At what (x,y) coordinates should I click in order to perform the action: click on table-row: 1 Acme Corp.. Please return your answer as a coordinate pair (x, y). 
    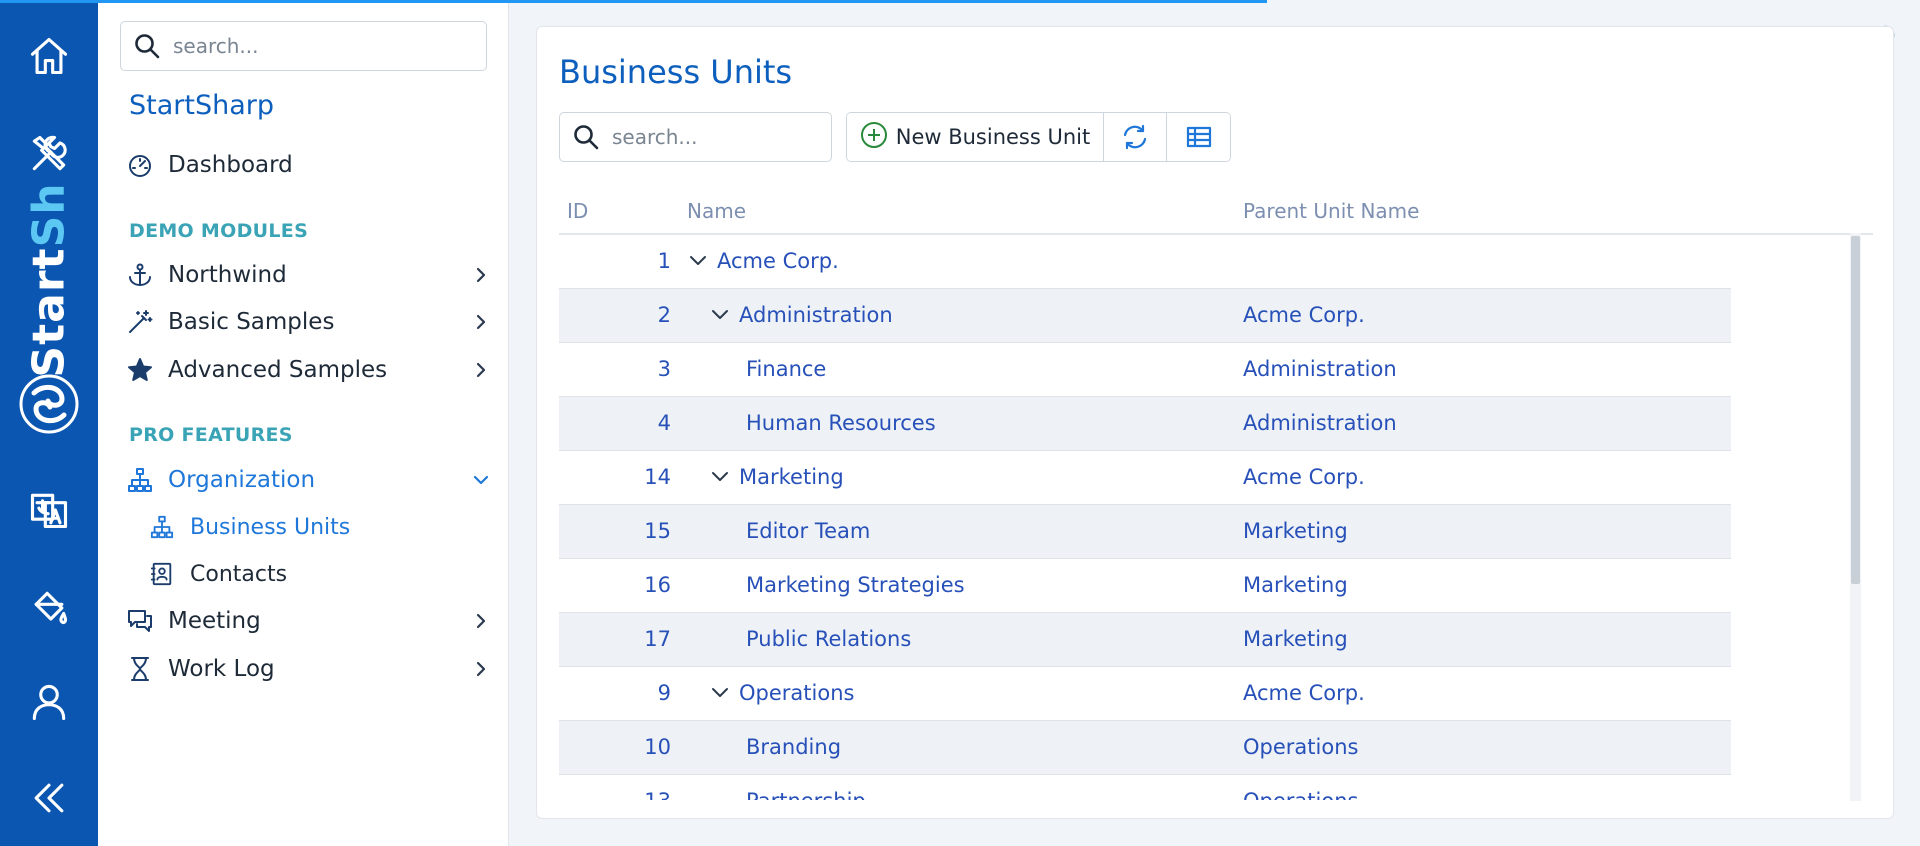
    Looking at the image, I should click on (1145, 262).